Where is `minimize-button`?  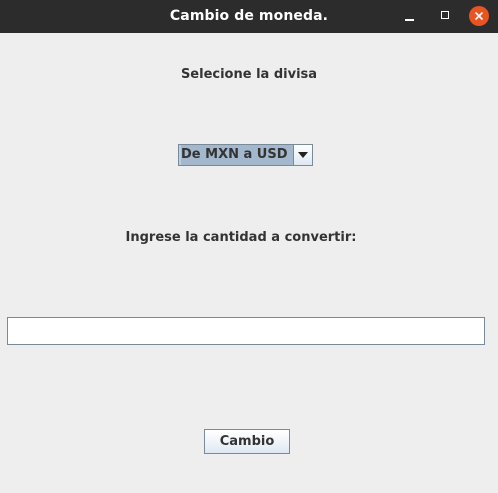 minimize-button is located at coordinates (410, 16).